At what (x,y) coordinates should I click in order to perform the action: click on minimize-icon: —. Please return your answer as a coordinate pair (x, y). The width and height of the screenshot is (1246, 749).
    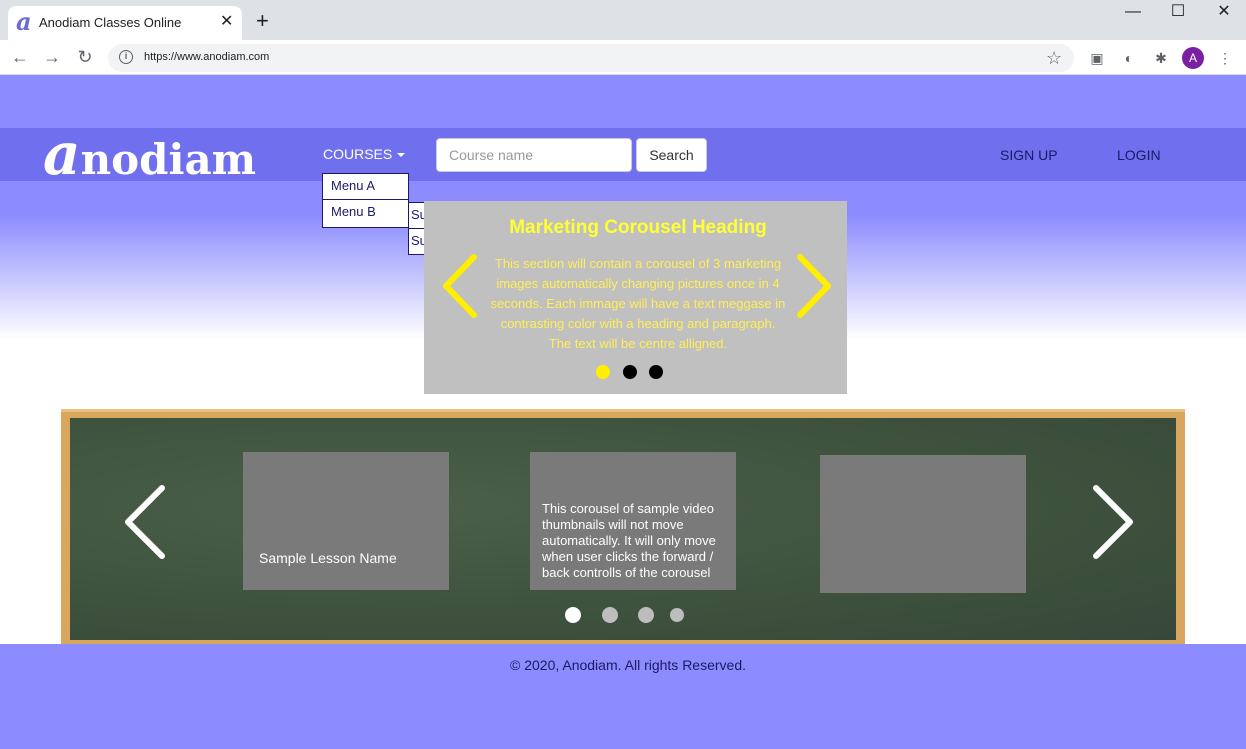
    Looking at the image, I should click on (1133, 12).